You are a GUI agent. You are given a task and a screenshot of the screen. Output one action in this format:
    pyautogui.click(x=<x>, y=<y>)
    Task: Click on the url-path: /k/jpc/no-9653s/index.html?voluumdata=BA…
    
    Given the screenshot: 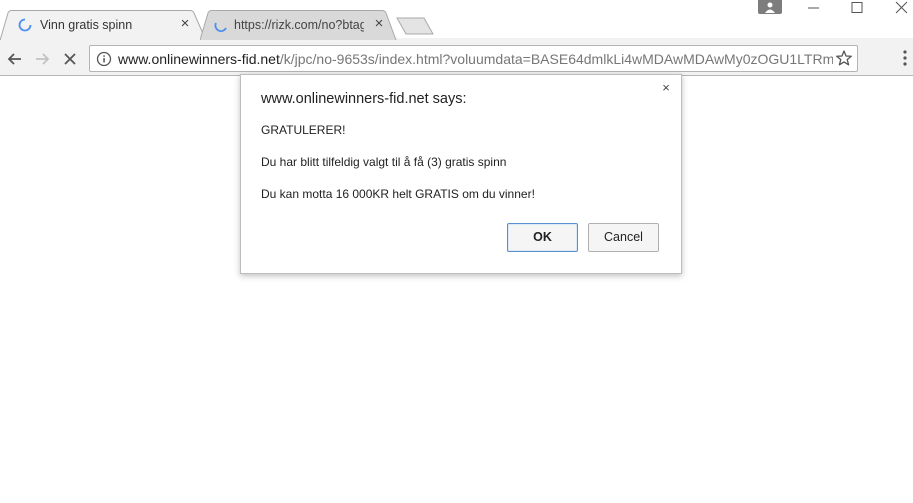 What is the action you would take?
    pyautogui.click(x=556, y=59)
    